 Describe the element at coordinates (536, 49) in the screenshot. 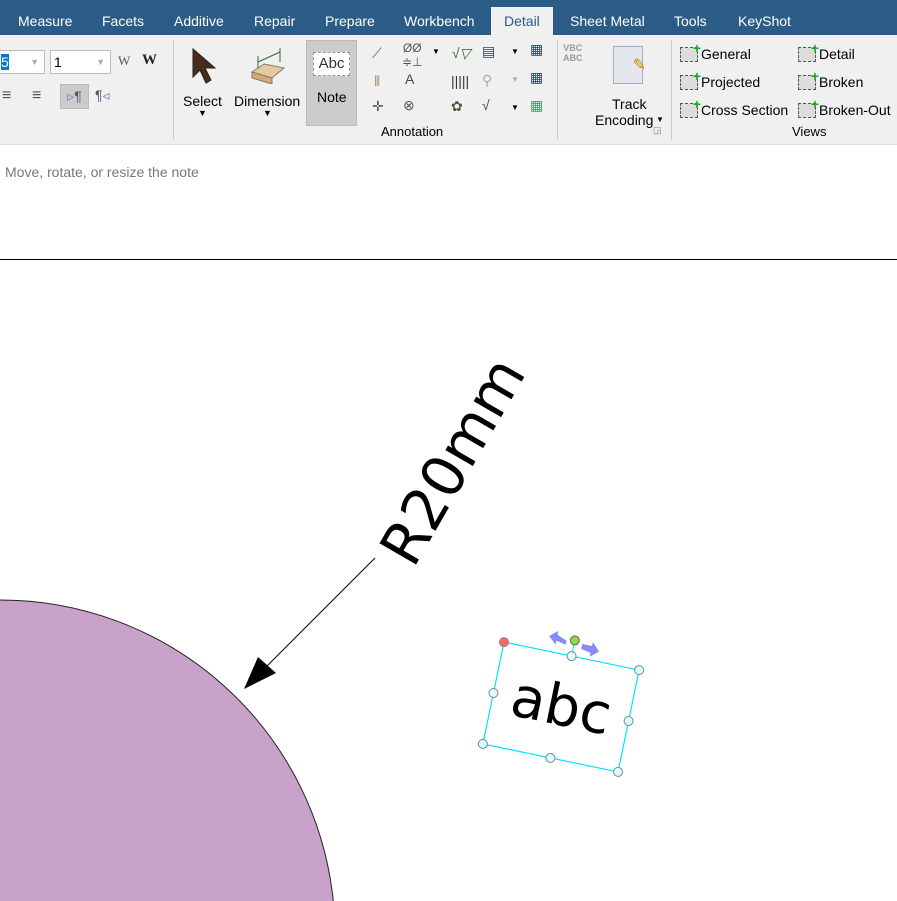

I see `table-icon: ▦` at that location.